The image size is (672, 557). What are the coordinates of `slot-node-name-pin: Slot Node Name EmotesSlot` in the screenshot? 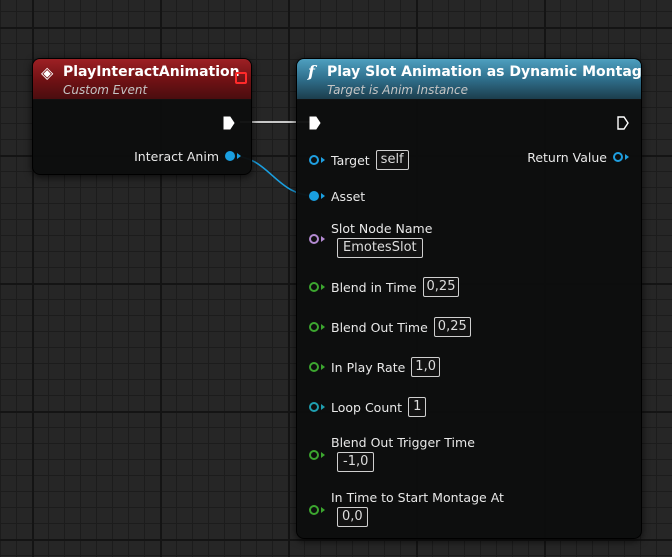 It's located at (381, 239).